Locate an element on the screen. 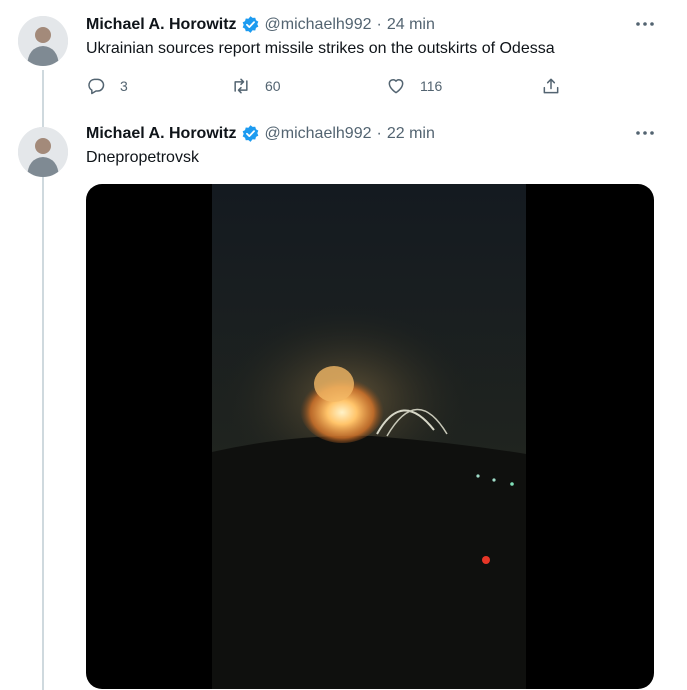  share-button is located at coordinates (558, 86).